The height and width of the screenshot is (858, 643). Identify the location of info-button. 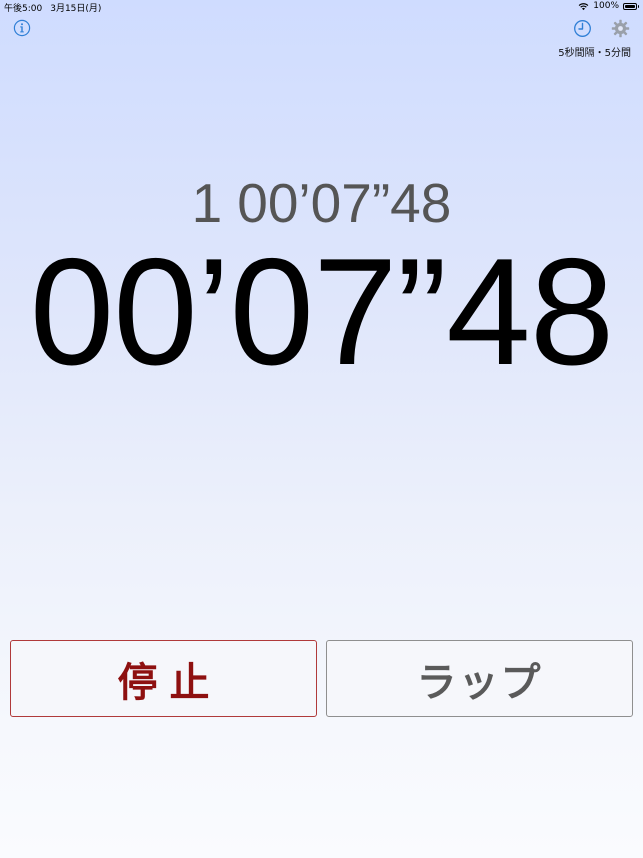
(22, 28).